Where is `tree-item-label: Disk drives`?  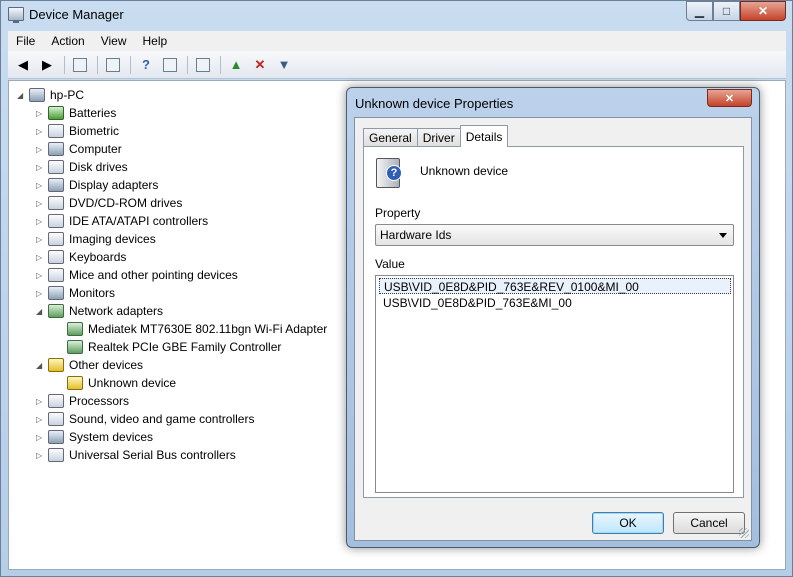
tree-item-label: Disk drives is located at coordinates (98, 167).